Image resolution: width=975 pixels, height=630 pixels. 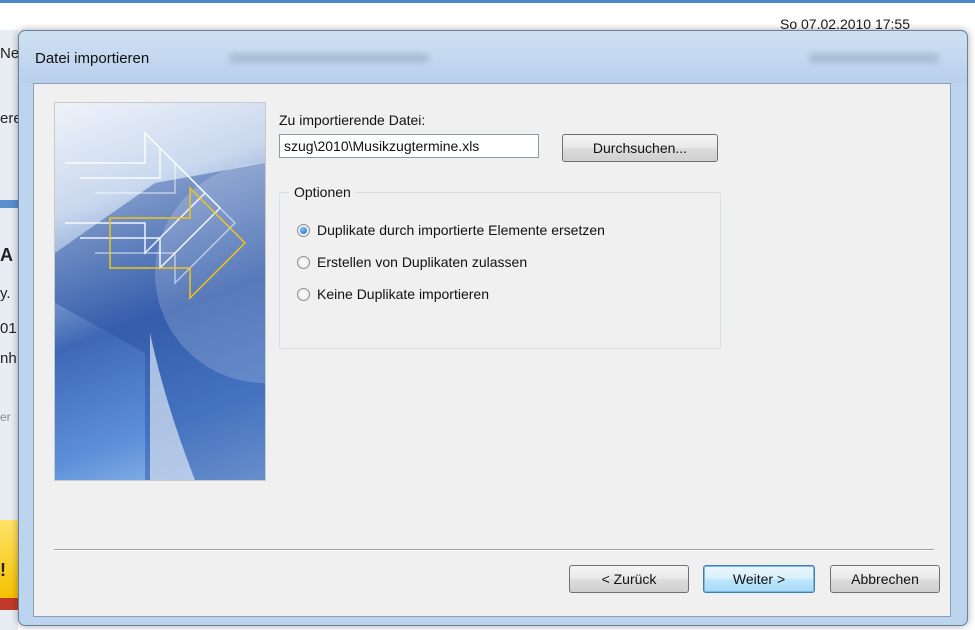 What do you see at coordinates (403, 294) in the screenshot?
I see `option-label: Keine Duplikate importieren` at bounding box center [403, 294].